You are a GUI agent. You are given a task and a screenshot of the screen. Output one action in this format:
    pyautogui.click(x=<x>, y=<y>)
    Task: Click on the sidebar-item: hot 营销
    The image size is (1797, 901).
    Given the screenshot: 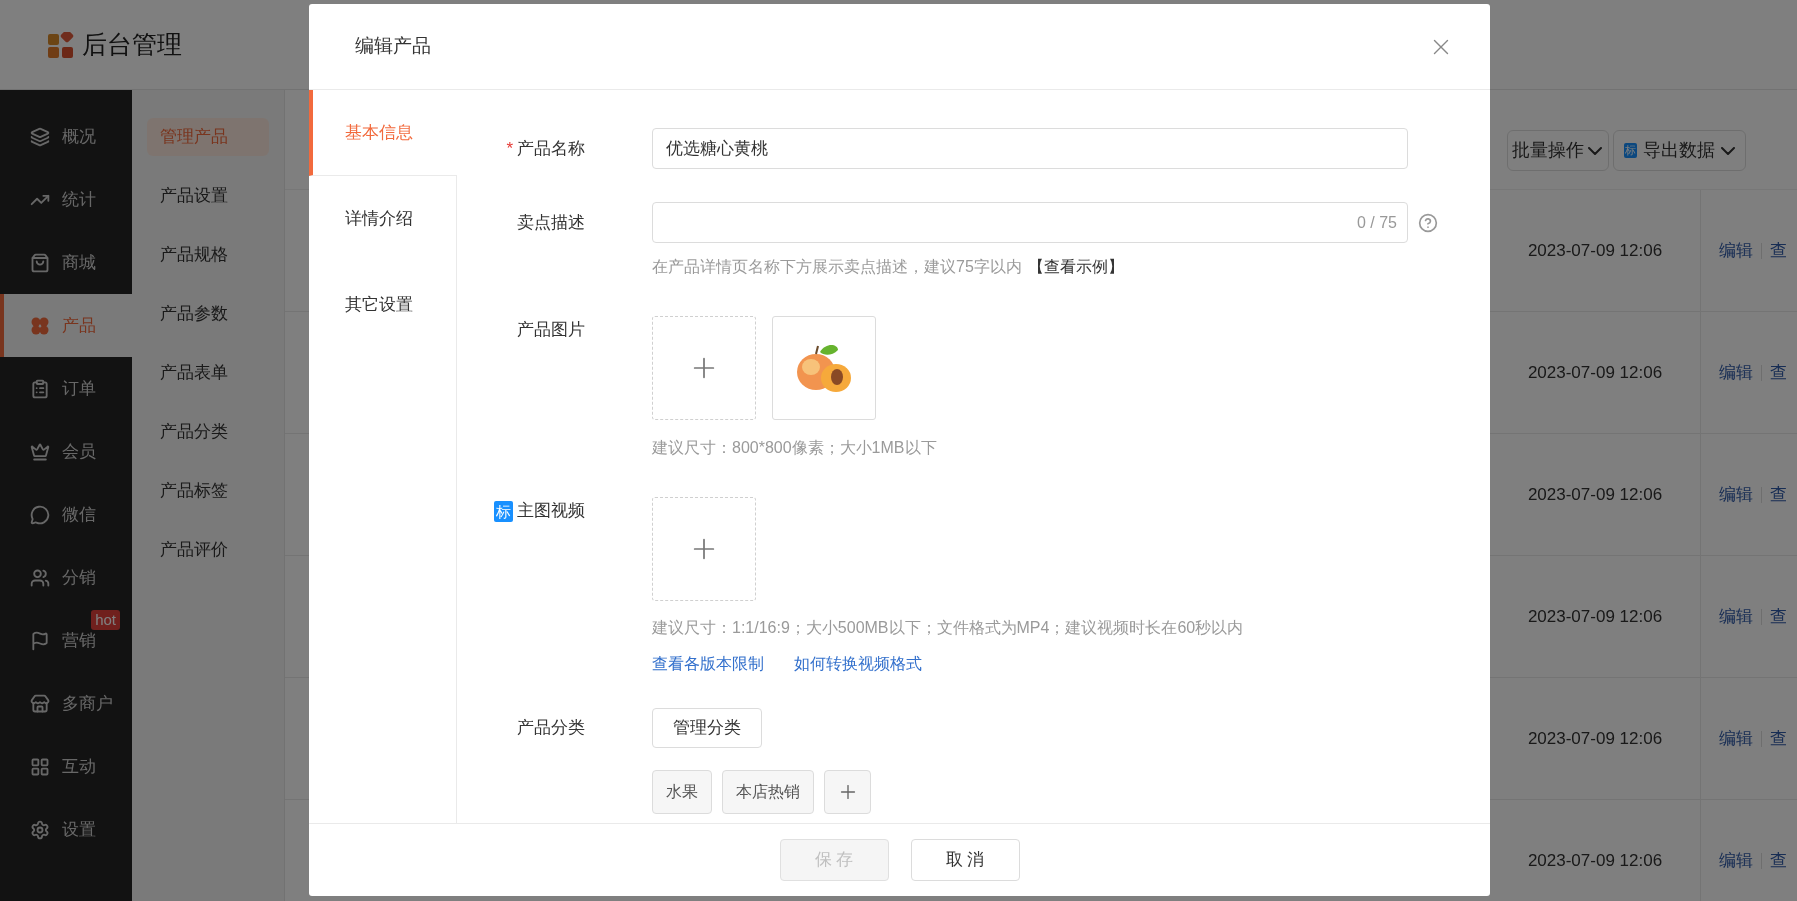 What is the action you would take?
    pyautogui.click(x=66, y=640)
    